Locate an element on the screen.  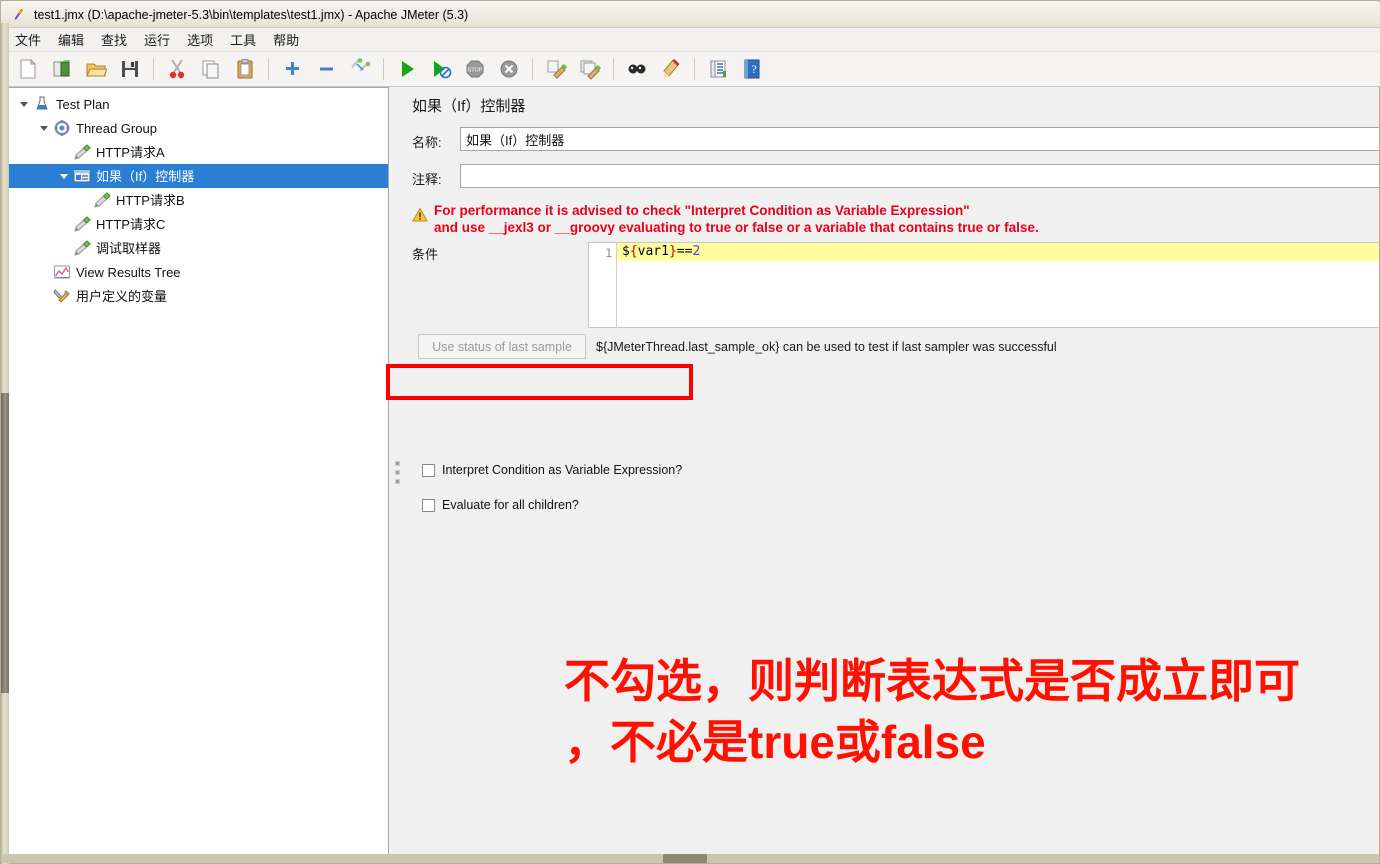
annotation-line-2: ，不必是true或false is located at coordinates (775, 742).